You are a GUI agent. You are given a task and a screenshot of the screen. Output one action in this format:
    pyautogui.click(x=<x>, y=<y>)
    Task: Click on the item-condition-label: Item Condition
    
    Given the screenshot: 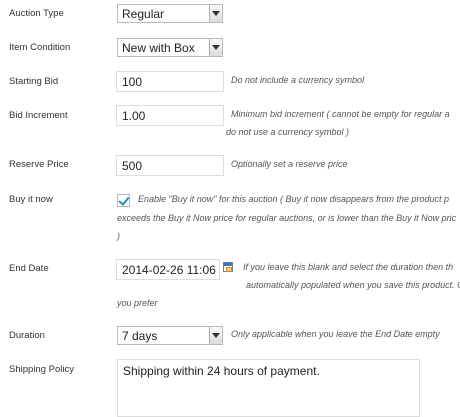 What is the action you would take?
    pyautogui.click(x=40, y=47)
    